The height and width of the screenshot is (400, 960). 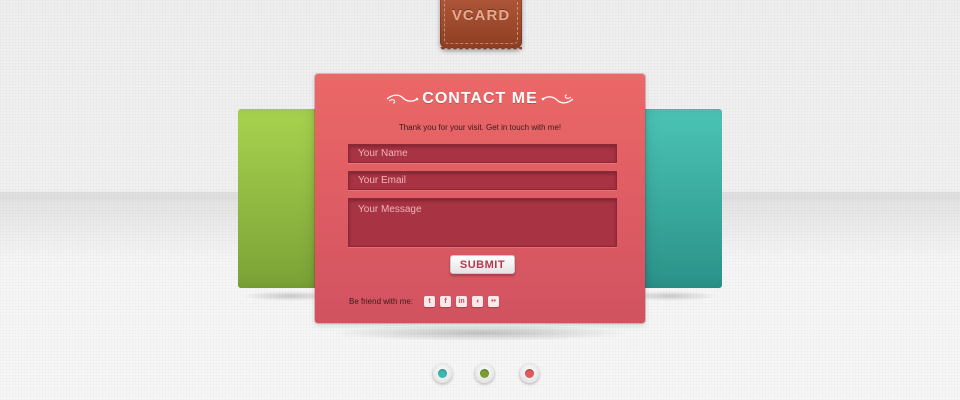 I want to click on linkedin-icon: in, so click(x=462, y=301).